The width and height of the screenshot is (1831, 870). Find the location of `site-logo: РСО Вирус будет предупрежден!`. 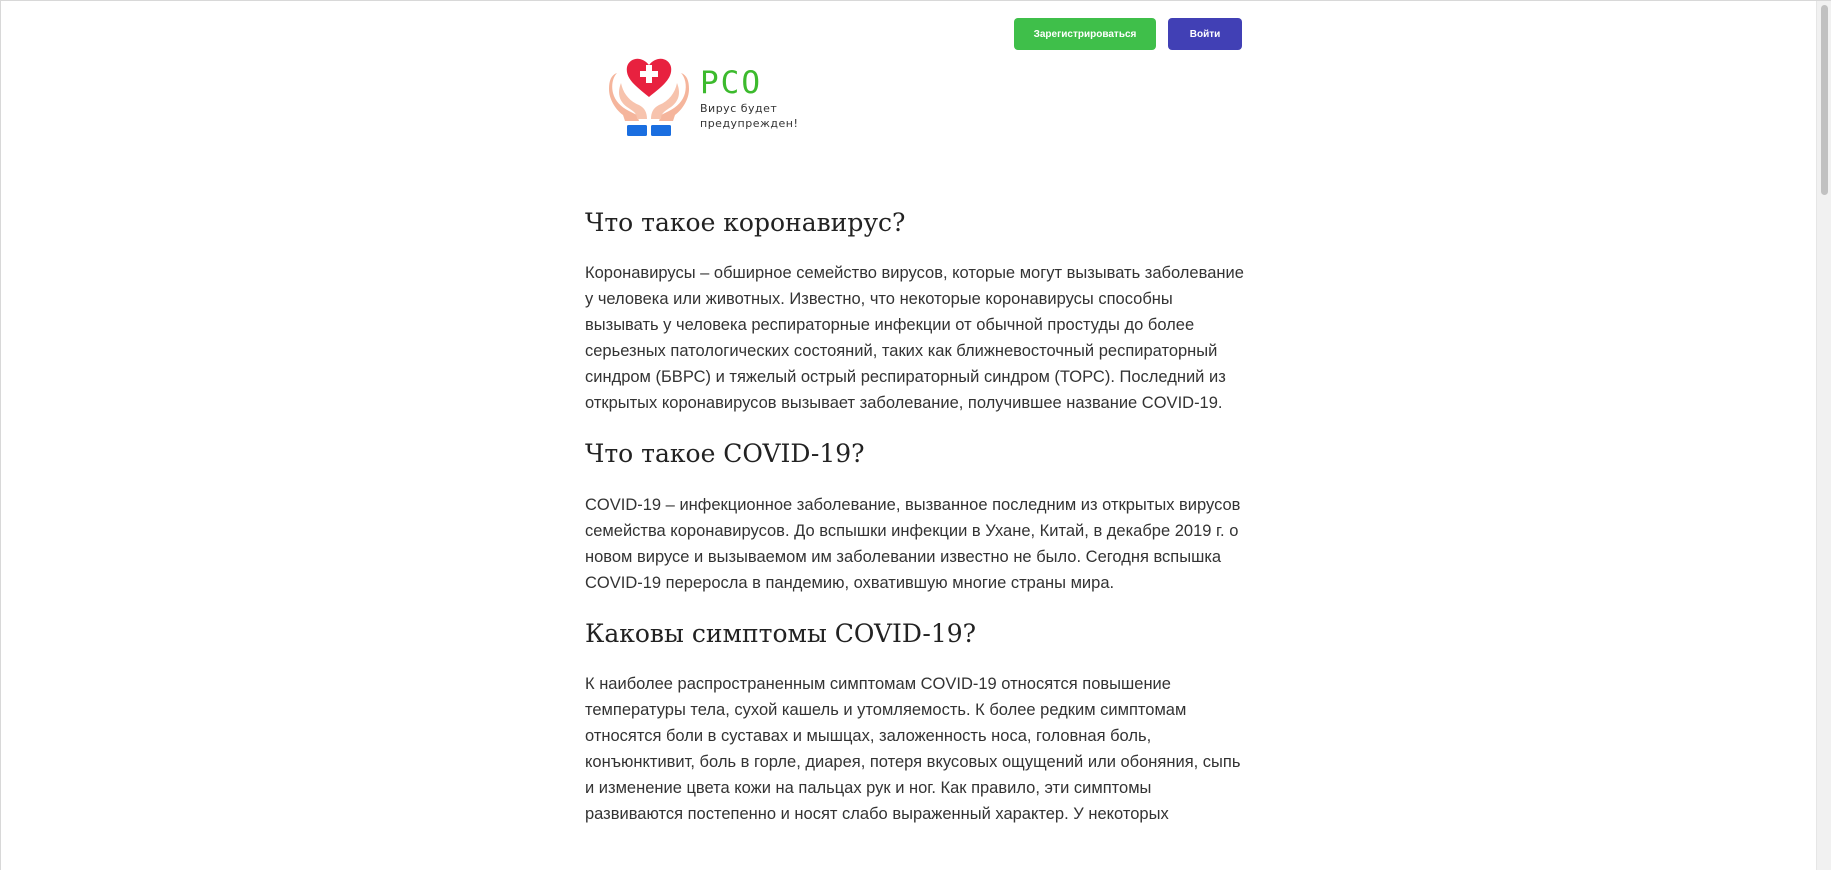

site-logo: РСО Вирус будет предупрежден! is located at coordinates (707, 98).